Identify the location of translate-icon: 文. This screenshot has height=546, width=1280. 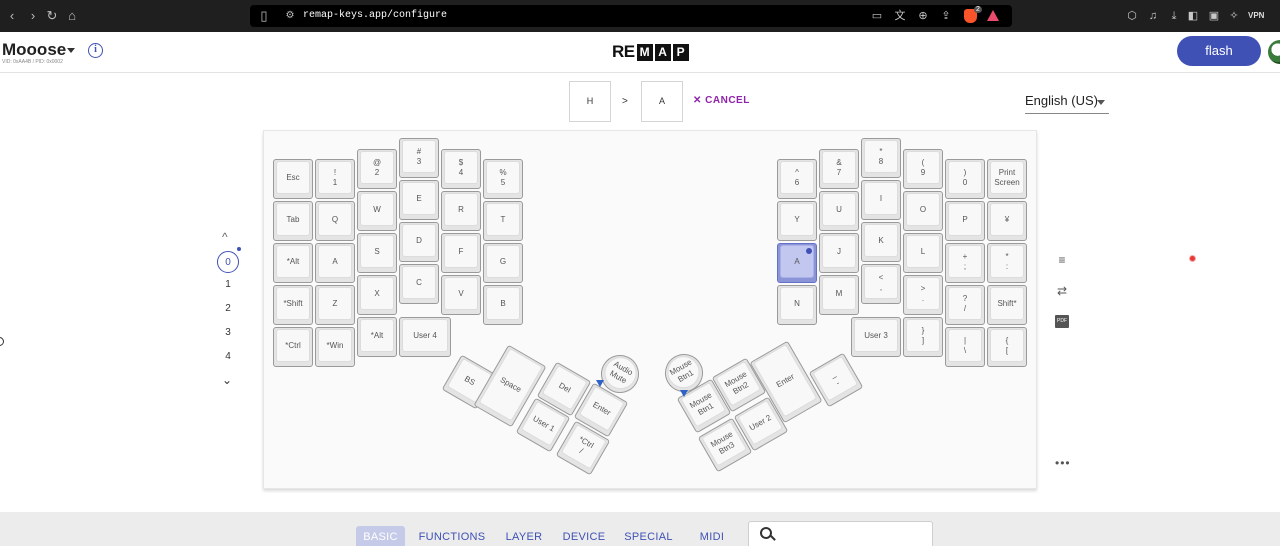
(900, 16).